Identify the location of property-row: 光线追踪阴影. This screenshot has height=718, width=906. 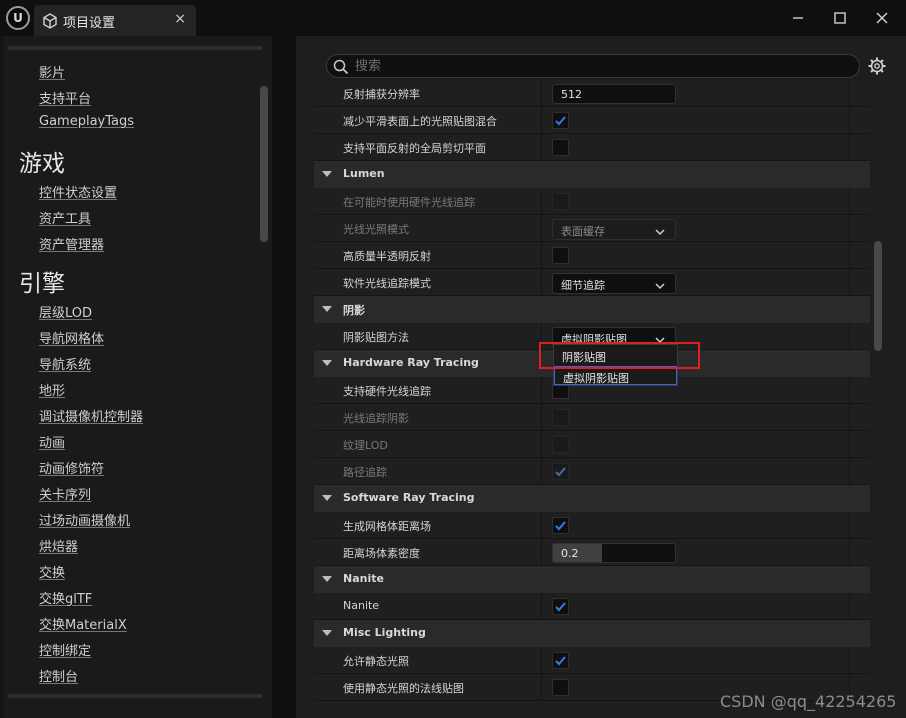
(592, 417).